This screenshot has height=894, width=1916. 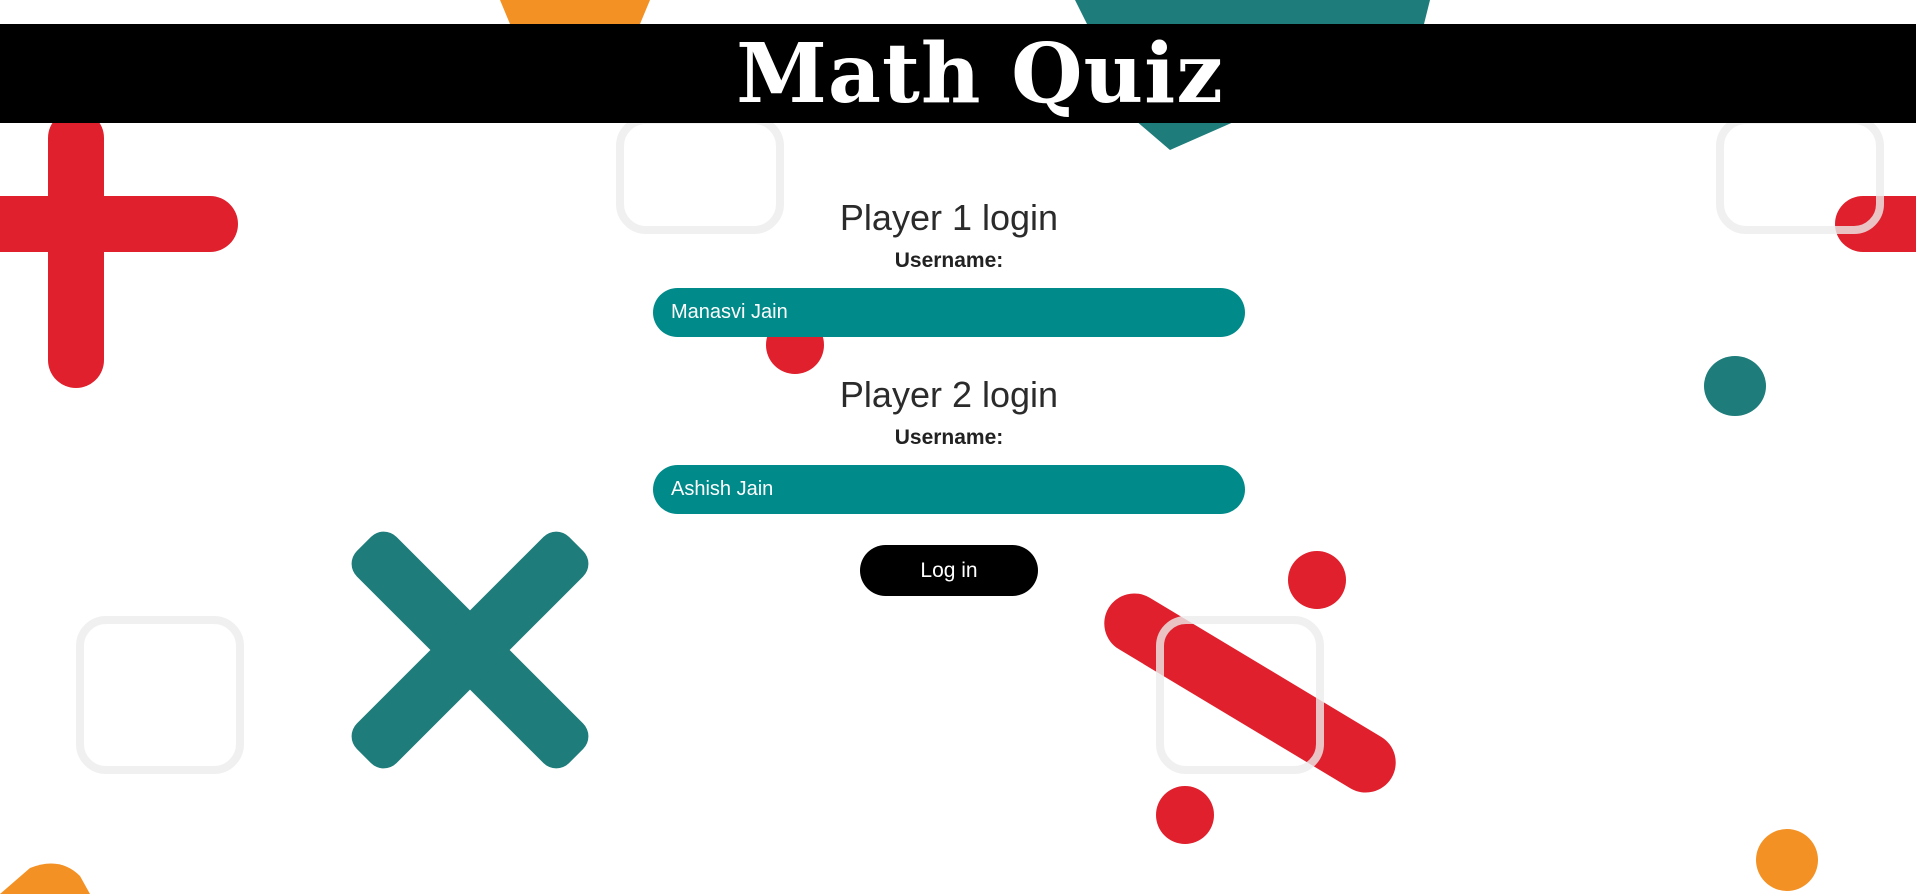 I want to click on player-1-section: Player 1 login Username:, so click(x=949, y=263).